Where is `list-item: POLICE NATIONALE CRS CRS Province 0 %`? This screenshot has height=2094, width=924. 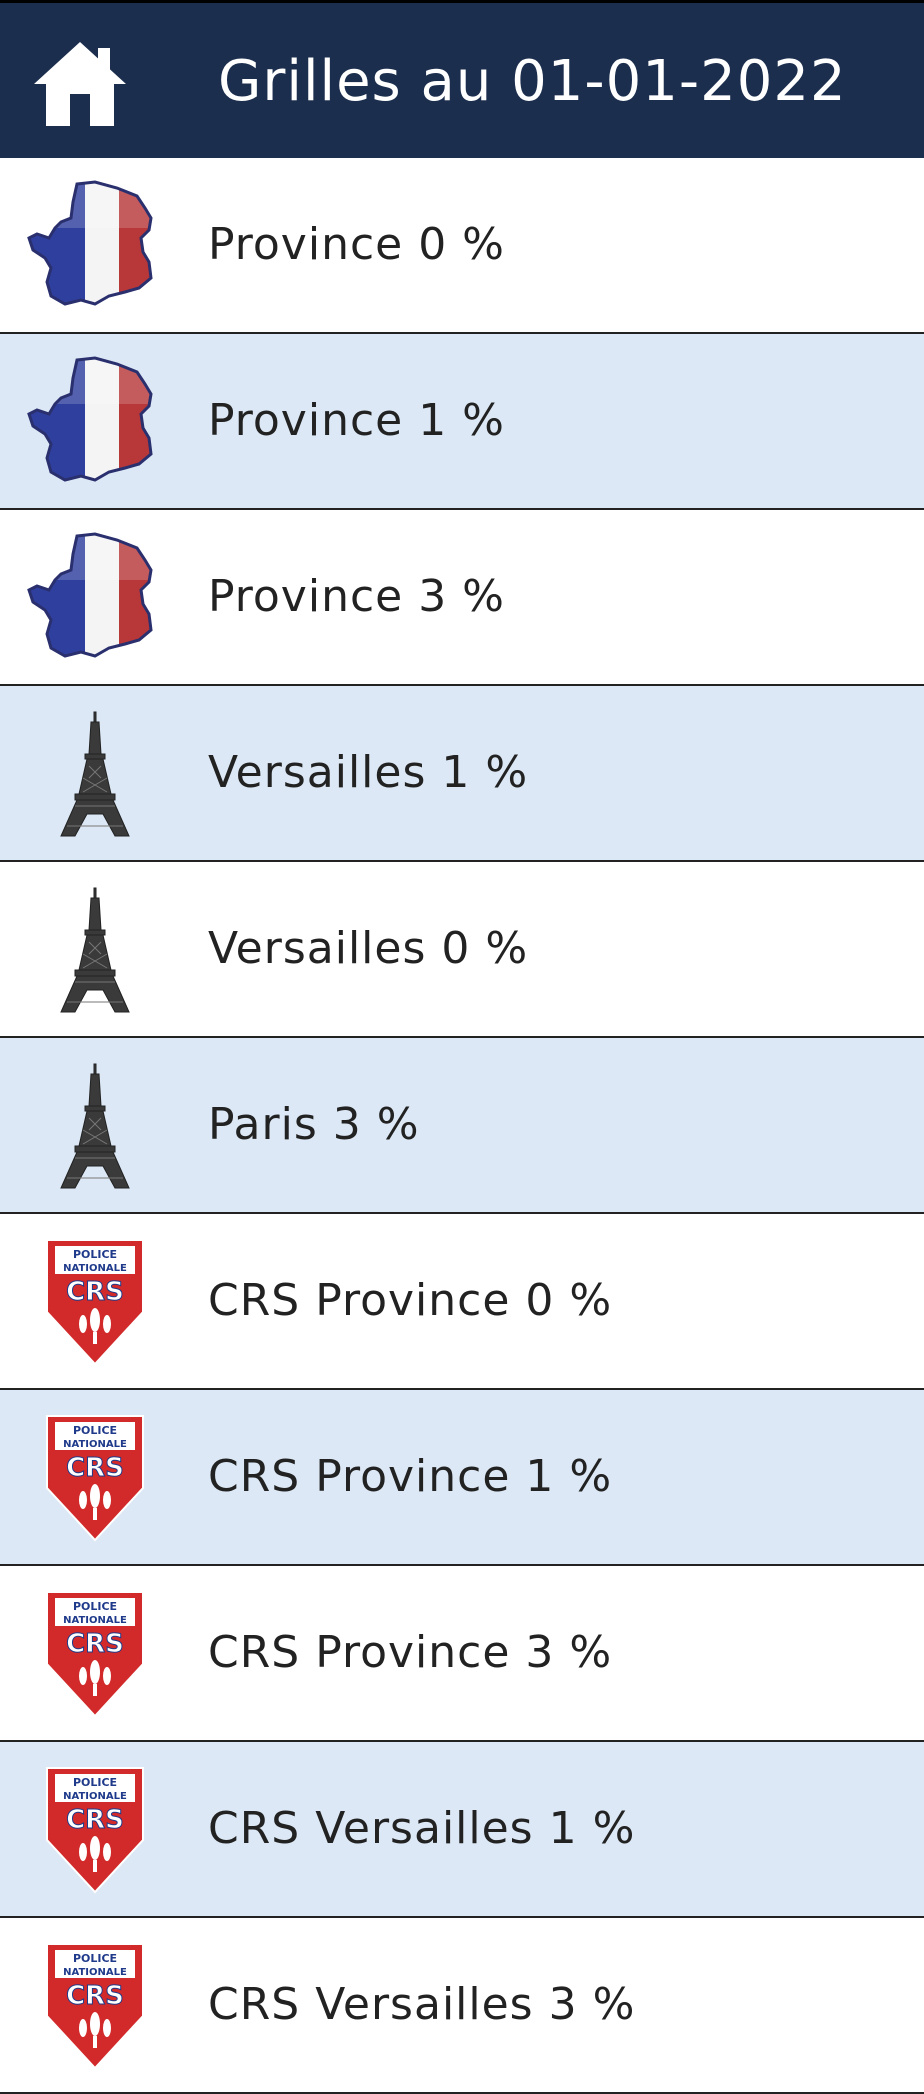 list-item: POLICE NATIONALE CRS CRS Province 0 % is located at coordinates (462, 1302).